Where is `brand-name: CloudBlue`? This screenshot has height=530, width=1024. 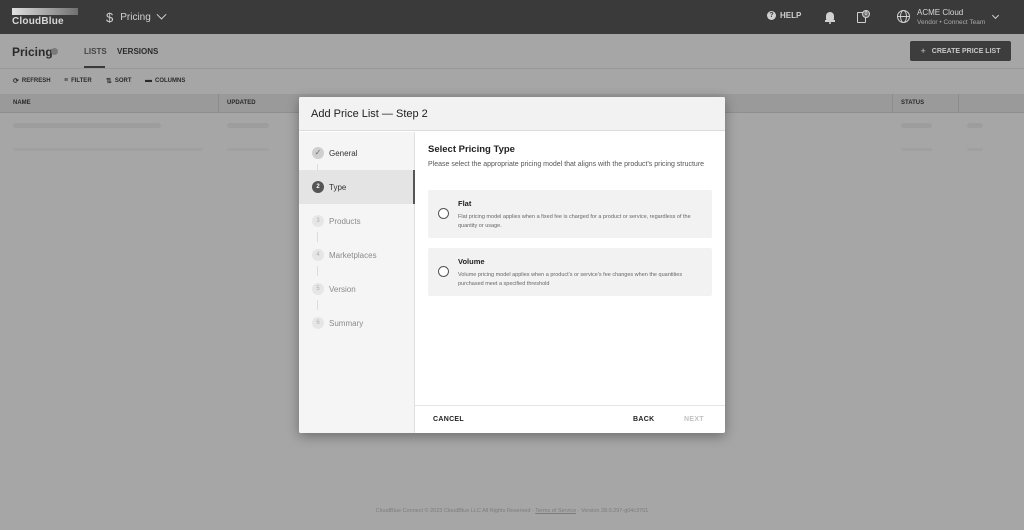 brand-name: CloudBlue is located at coordinates (38, 21).